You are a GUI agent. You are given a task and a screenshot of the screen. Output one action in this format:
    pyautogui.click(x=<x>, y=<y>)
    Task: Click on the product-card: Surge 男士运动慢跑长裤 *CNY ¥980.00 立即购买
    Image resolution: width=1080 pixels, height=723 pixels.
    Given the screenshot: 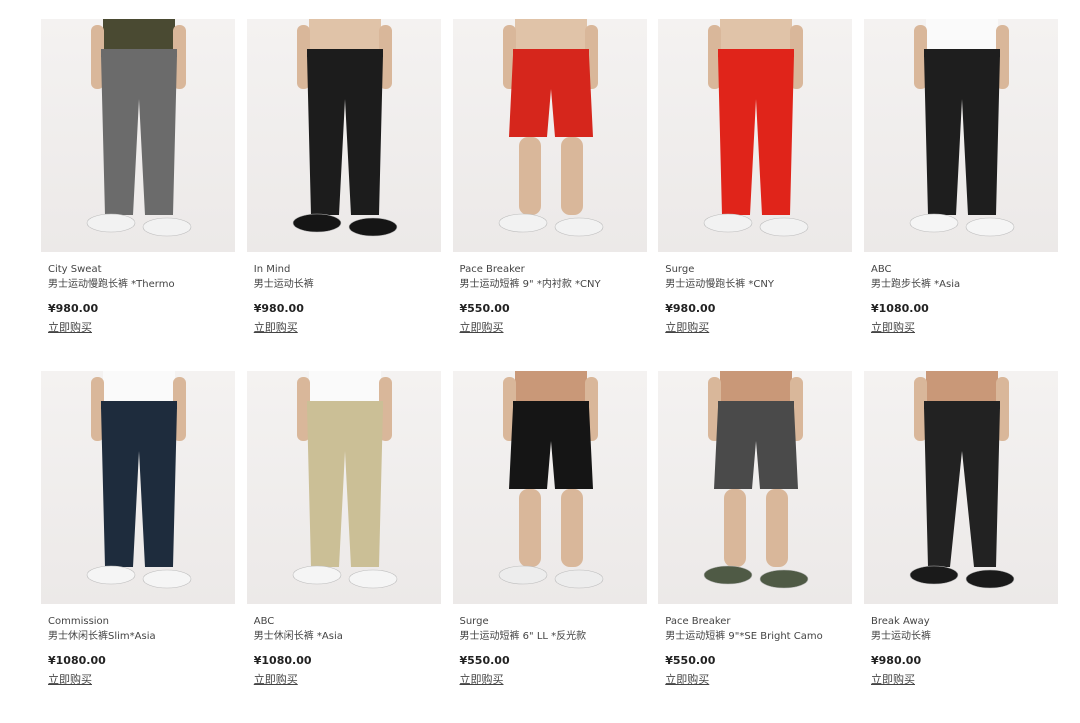 What is the action you would take?
    pyautogui.click(x=755, y=195)
    